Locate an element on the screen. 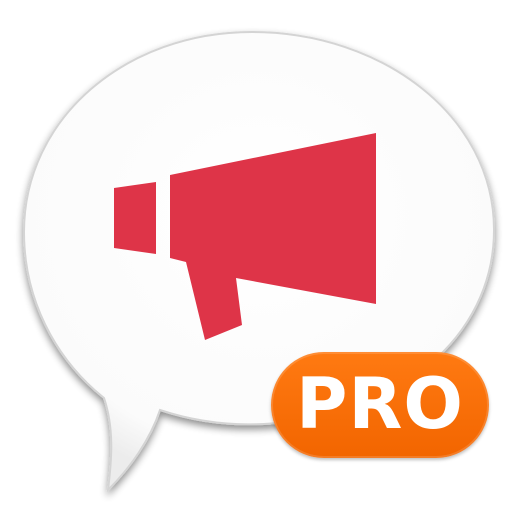 The image size is (512, 512). pro-badge-label: PRO is located at coordinates (380, 404).